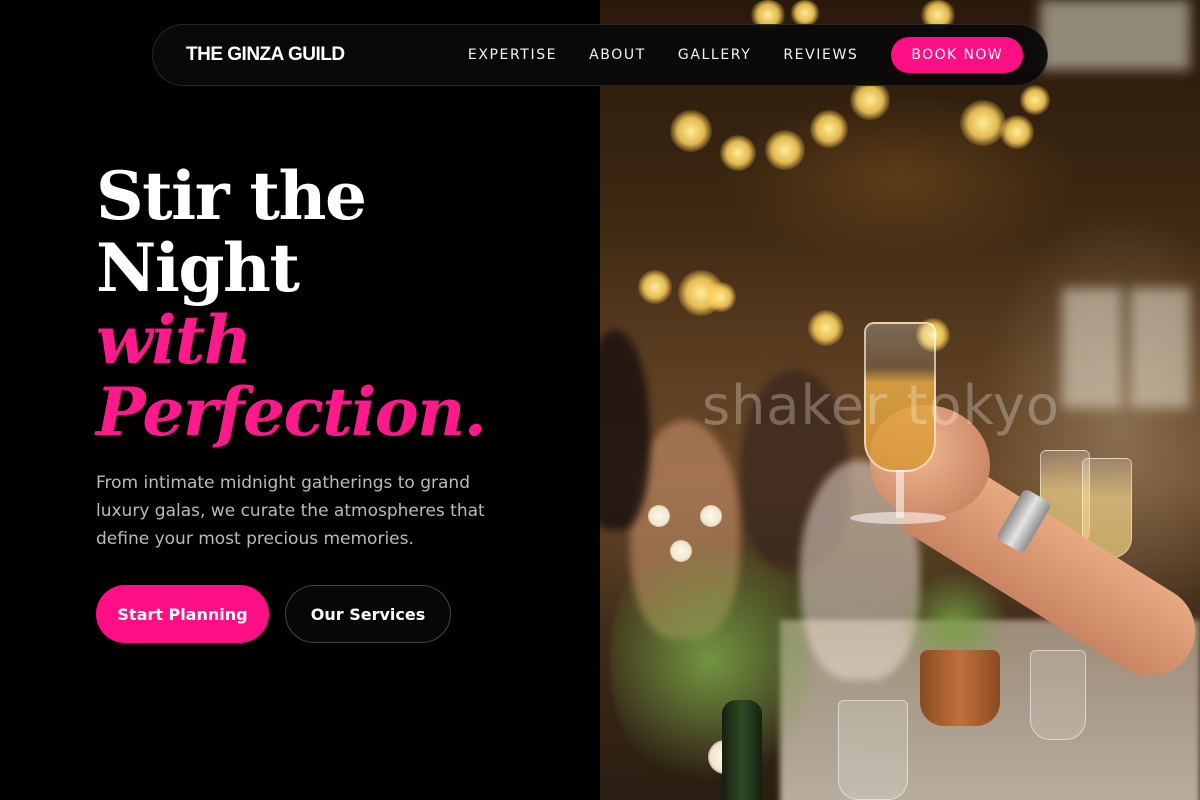 The width and height of the screenshot is (1200, 800). What do you see at coordinates (714, 55) in the screenshot?
I see `nav-link-gallery: GALLERY` at bounding box center [714, 55].